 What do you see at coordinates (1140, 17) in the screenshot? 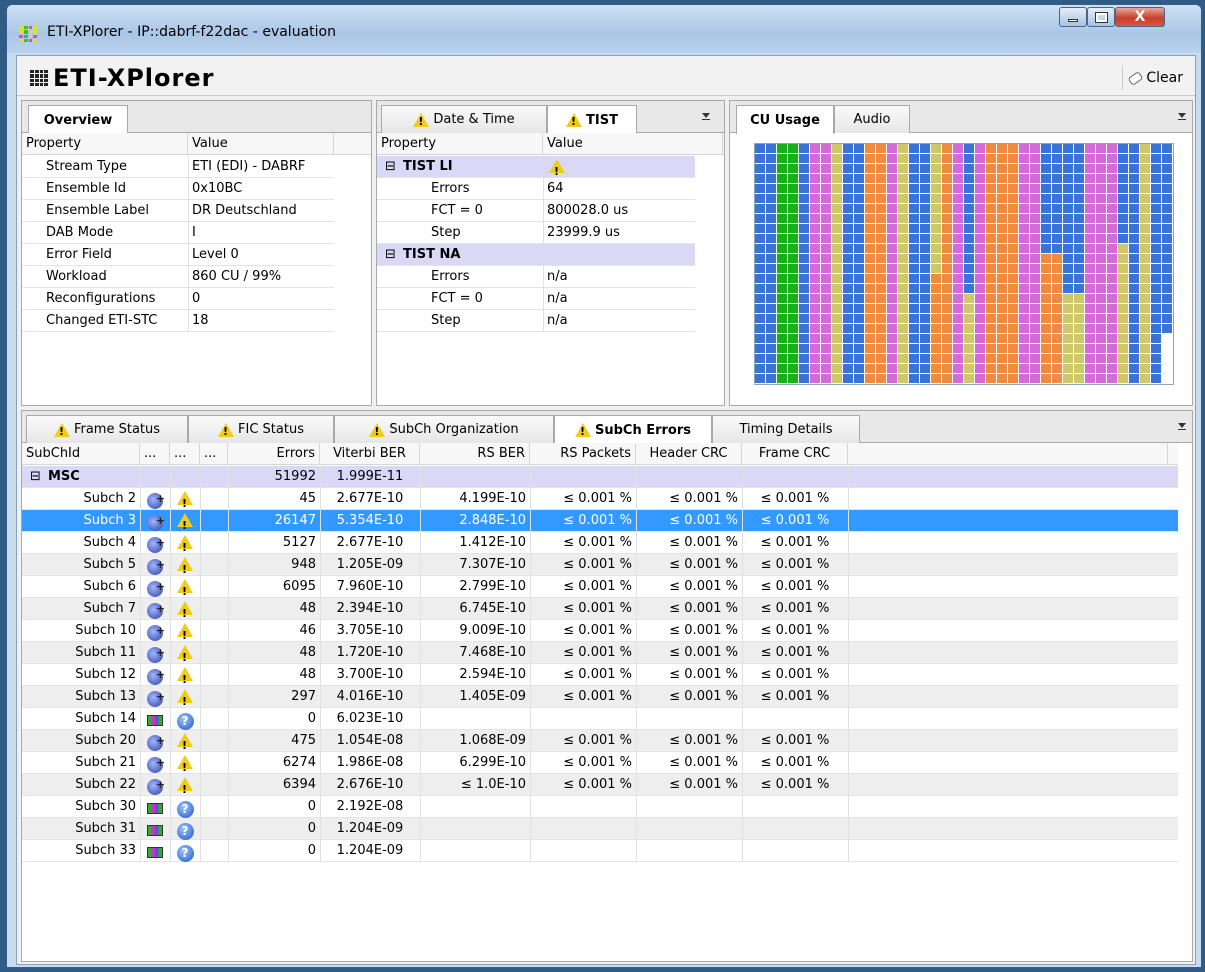
I see `close-button: X` at bounding box center [1140, 17].